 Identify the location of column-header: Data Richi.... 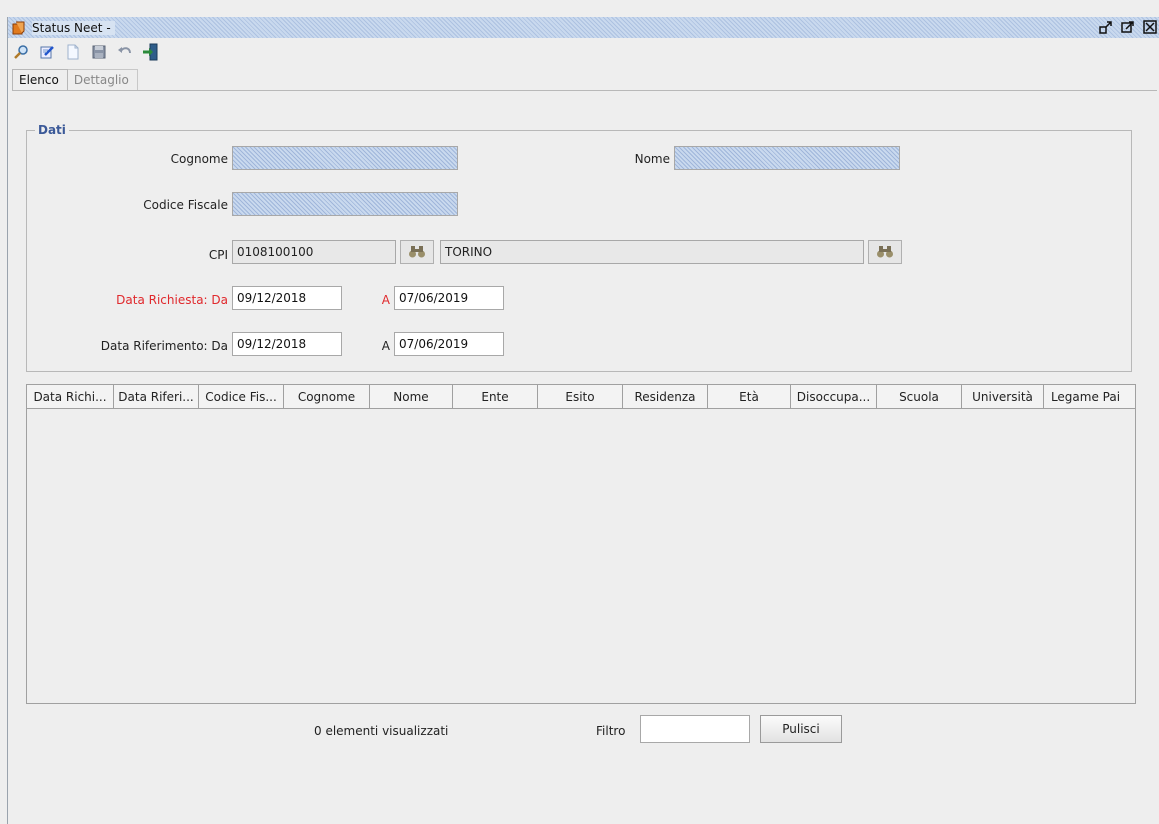
(70, 397).